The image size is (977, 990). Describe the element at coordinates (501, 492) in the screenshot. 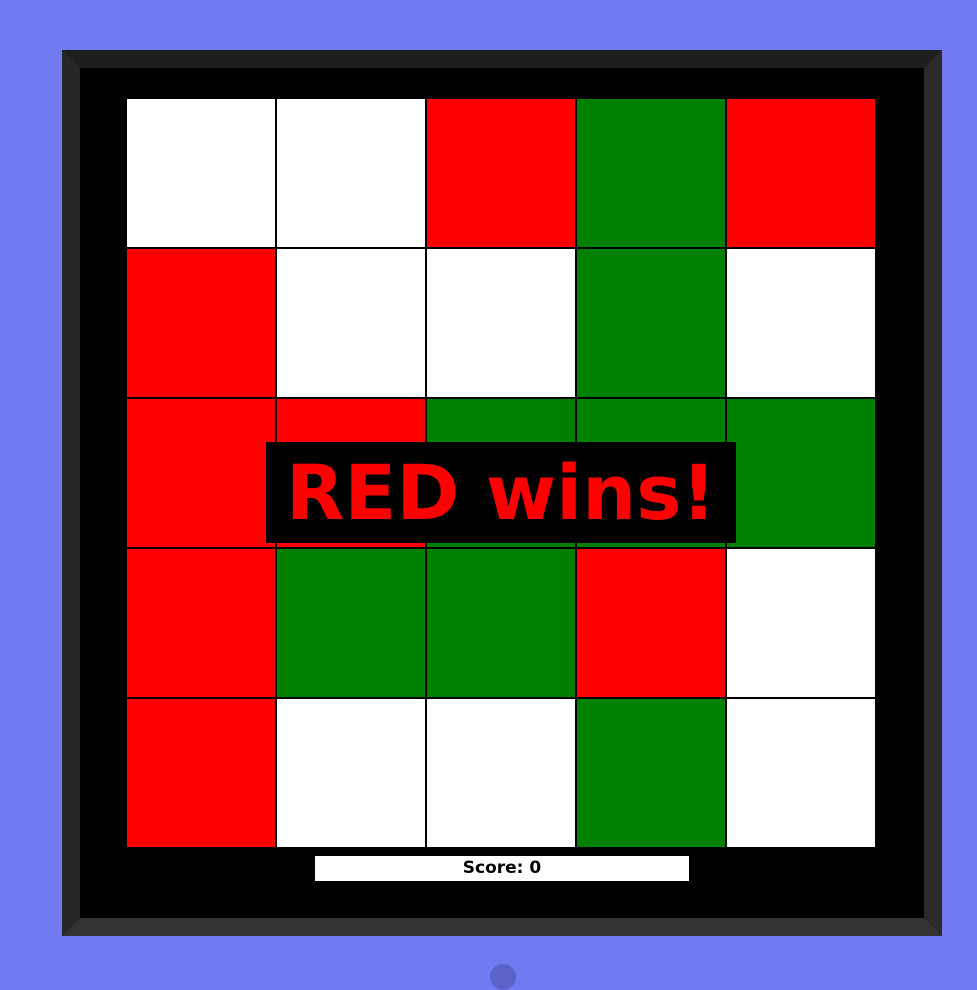

I see `win-message: RED wins!` at that location.